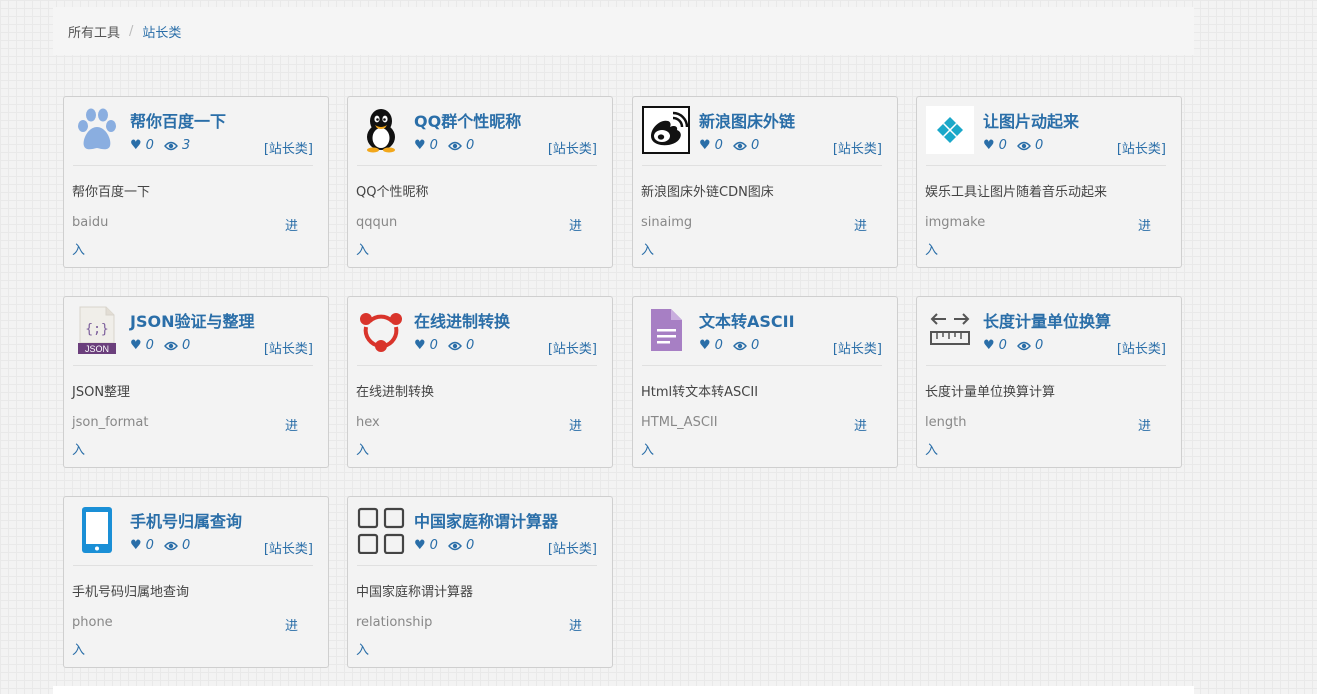  What do you see at coordinates (486, 520) in the screenshot?
I see `tool-title: 中国家庭称谓计算器` at bounding box center [486, 520].